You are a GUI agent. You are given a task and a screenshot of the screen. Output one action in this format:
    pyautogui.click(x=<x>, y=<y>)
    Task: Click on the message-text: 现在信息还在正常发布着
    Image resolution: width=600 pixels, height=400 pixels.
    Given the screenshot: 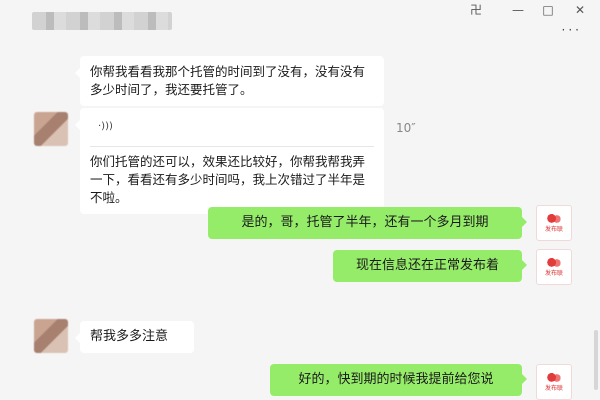 What is the action you would take?
    pyautogui.click(x=427, y=265)
    